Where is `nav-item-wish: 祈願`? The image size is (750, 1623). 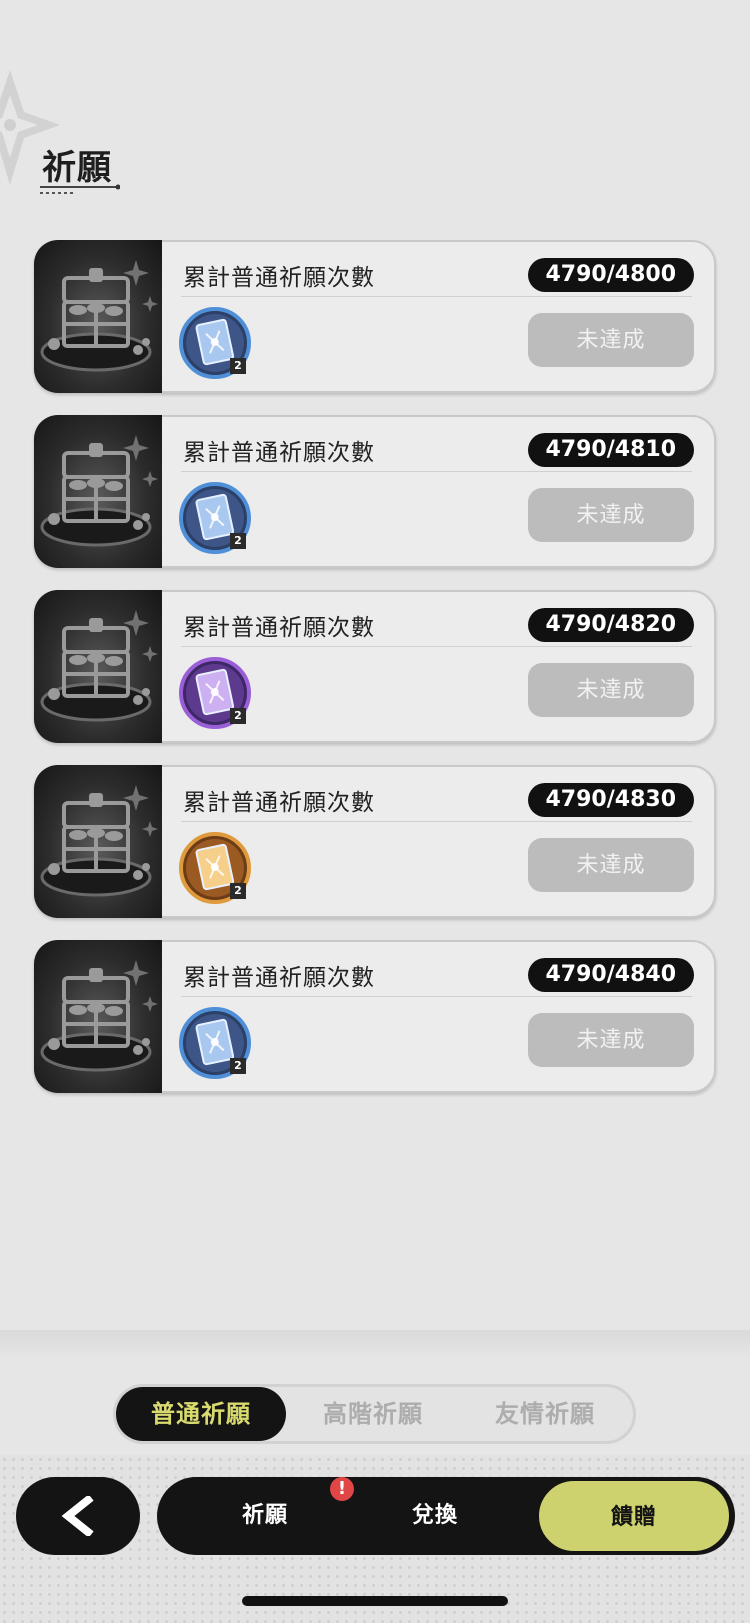 nav-item-wish: 祈願 is located at coordinates (265, 1516).